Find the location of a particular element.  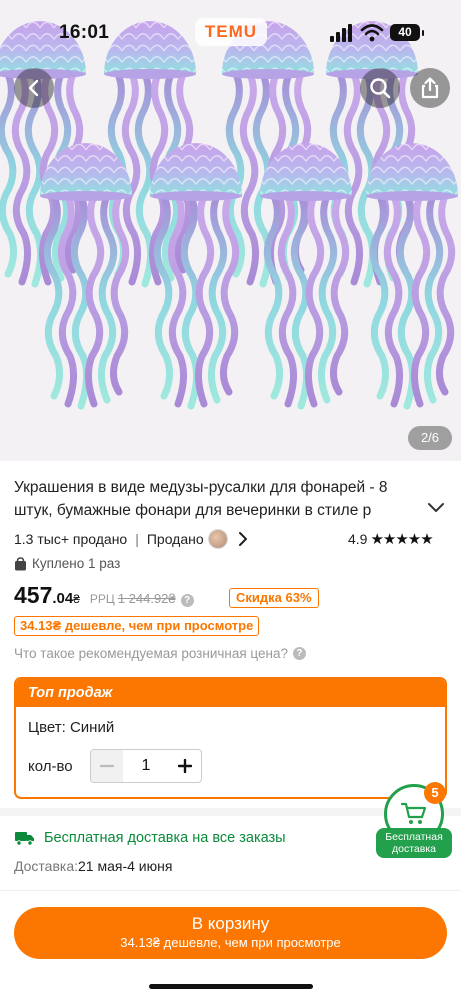

sales-seller-row: 1.3 тыс+ продано | Продано is located at coordinates (131, 539).